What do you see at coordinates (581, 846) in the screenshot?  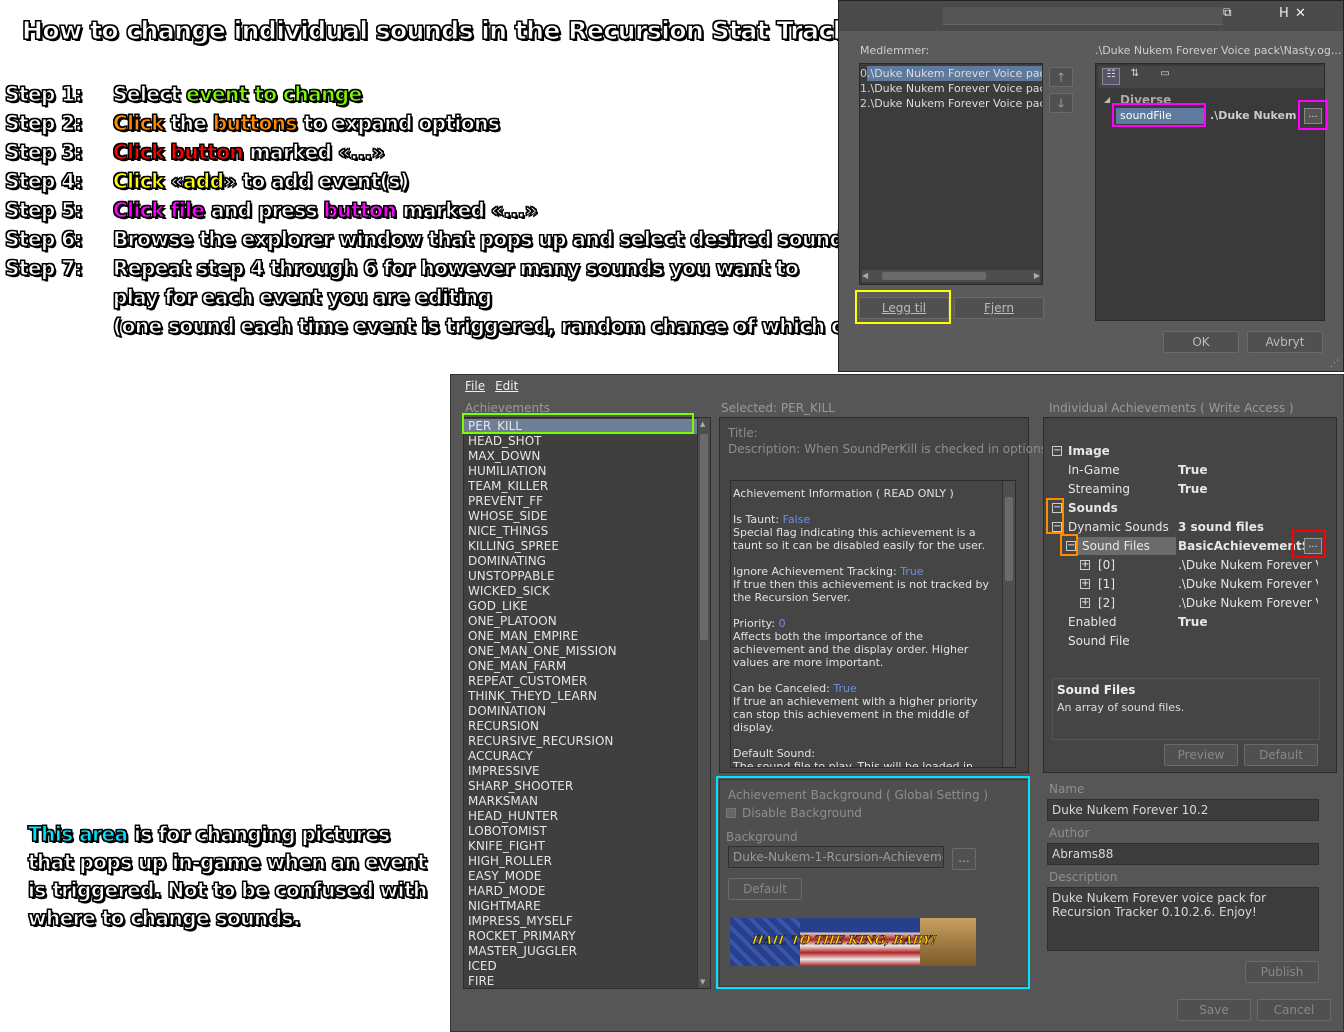 I see `achievement-item: KNIFE_FIGHT` at bounding box center [581, 846].